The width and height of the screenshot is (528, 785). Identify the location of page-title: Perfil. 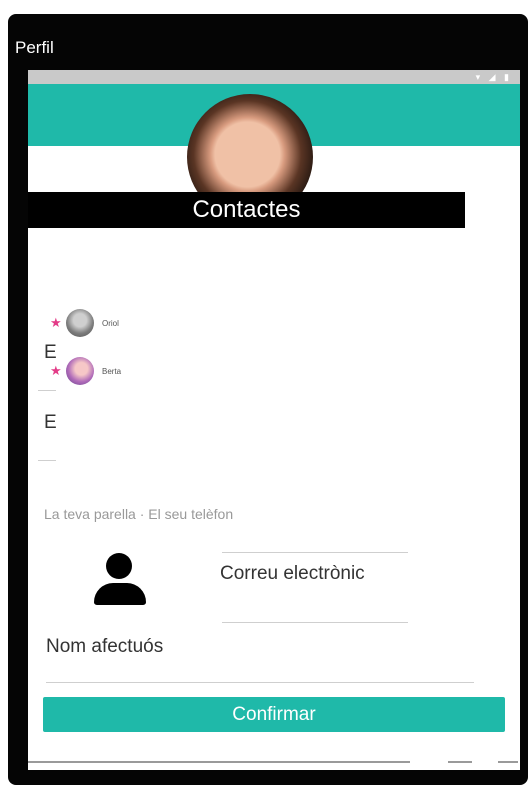
(34, 47).